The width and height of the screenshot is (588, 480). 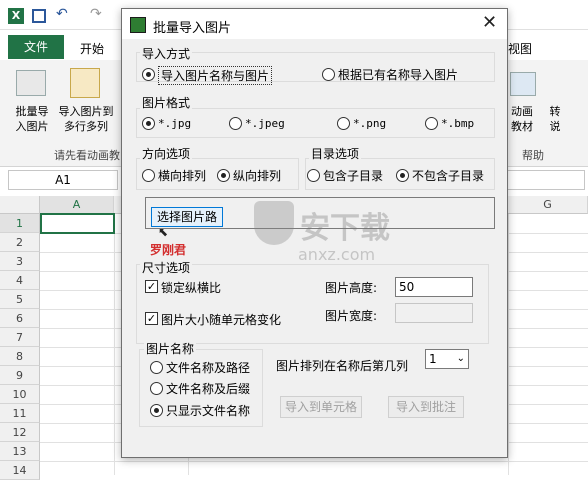 I want to click on batch-import-button: 批量导 入图片, so click(x=32, y=119).